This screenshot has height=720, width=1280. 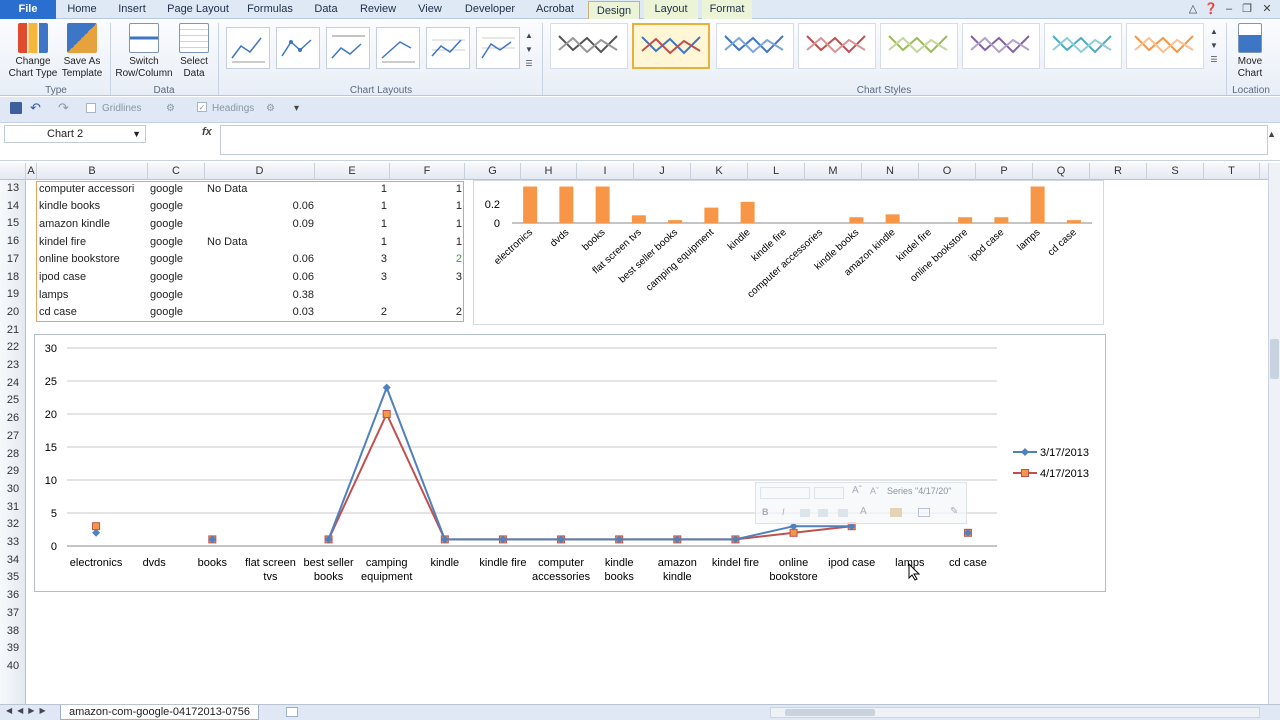 What do you see at coordinates (13, 419) in the screenshot?
I see `row-header: 26` at bounding box center [13, 419].